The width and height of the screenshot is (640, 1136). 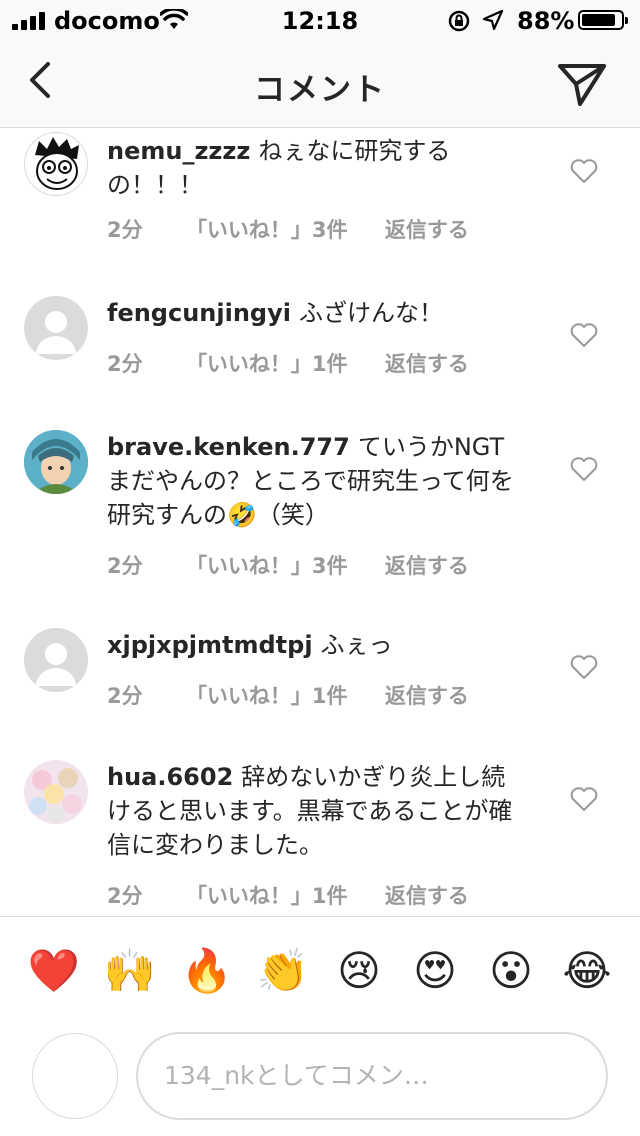 I want to click on comment-username: xjpjxpjmtmdtpj, so click(x=210, y=645).